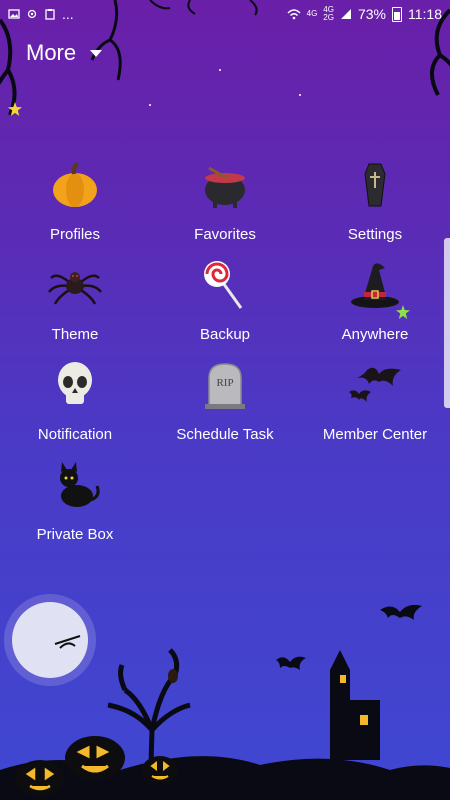  I want to click on spider-icon, so click(75, 288).